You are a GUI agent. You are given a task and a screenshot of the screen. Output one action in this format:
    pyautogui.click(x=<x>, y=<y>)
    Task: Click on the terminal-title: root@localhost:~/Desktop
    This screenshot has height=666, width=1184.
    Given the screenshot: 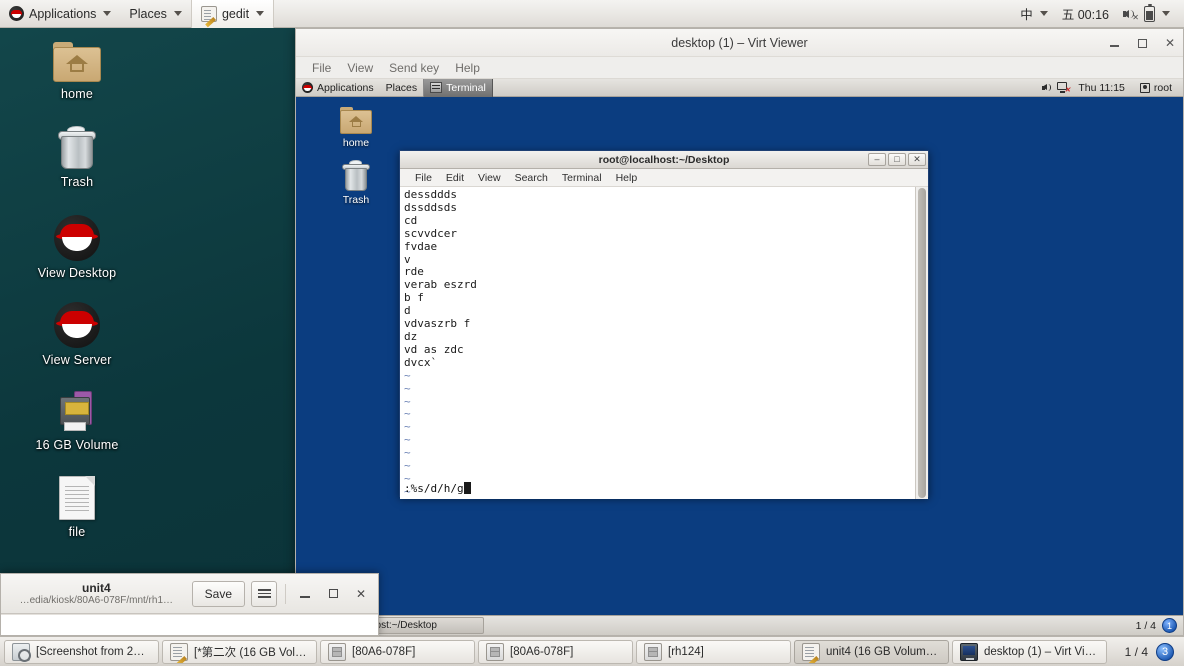 What is the action you would take?
    pyautogui.click(x=664, y=159)
    